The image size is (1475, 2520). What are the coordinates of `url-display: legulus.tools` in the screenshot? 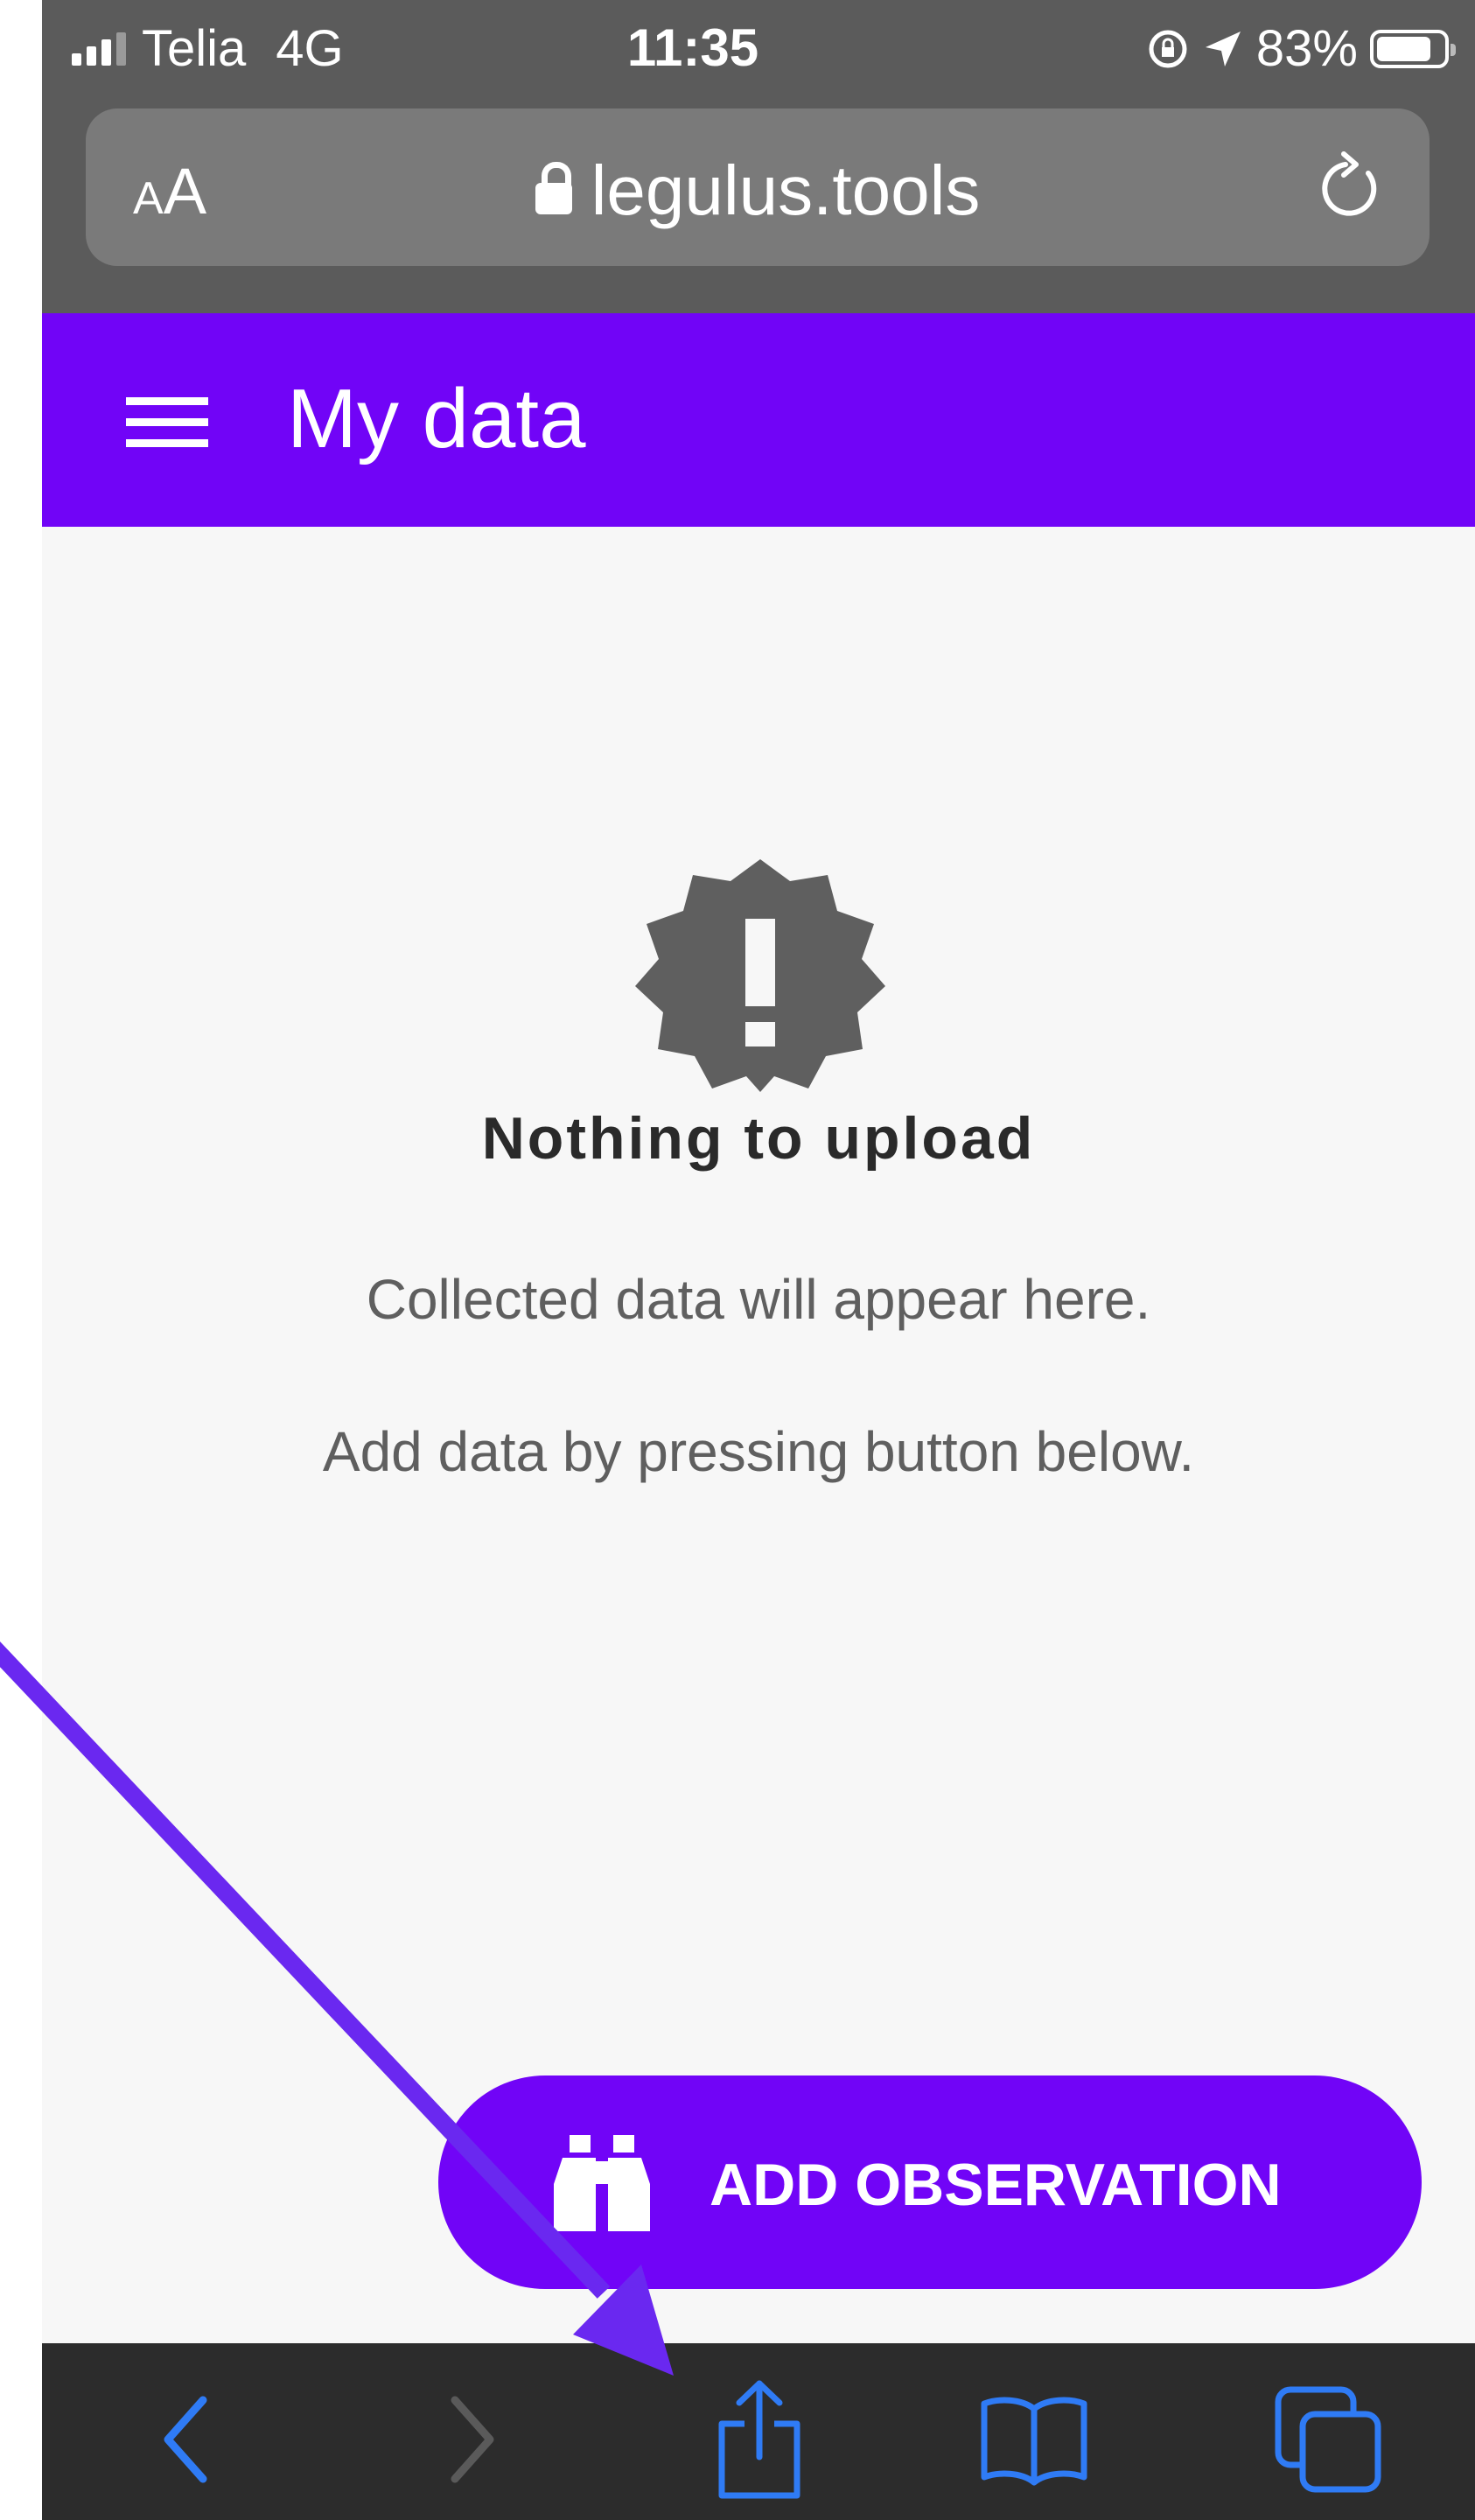 It's located at (758, 190).